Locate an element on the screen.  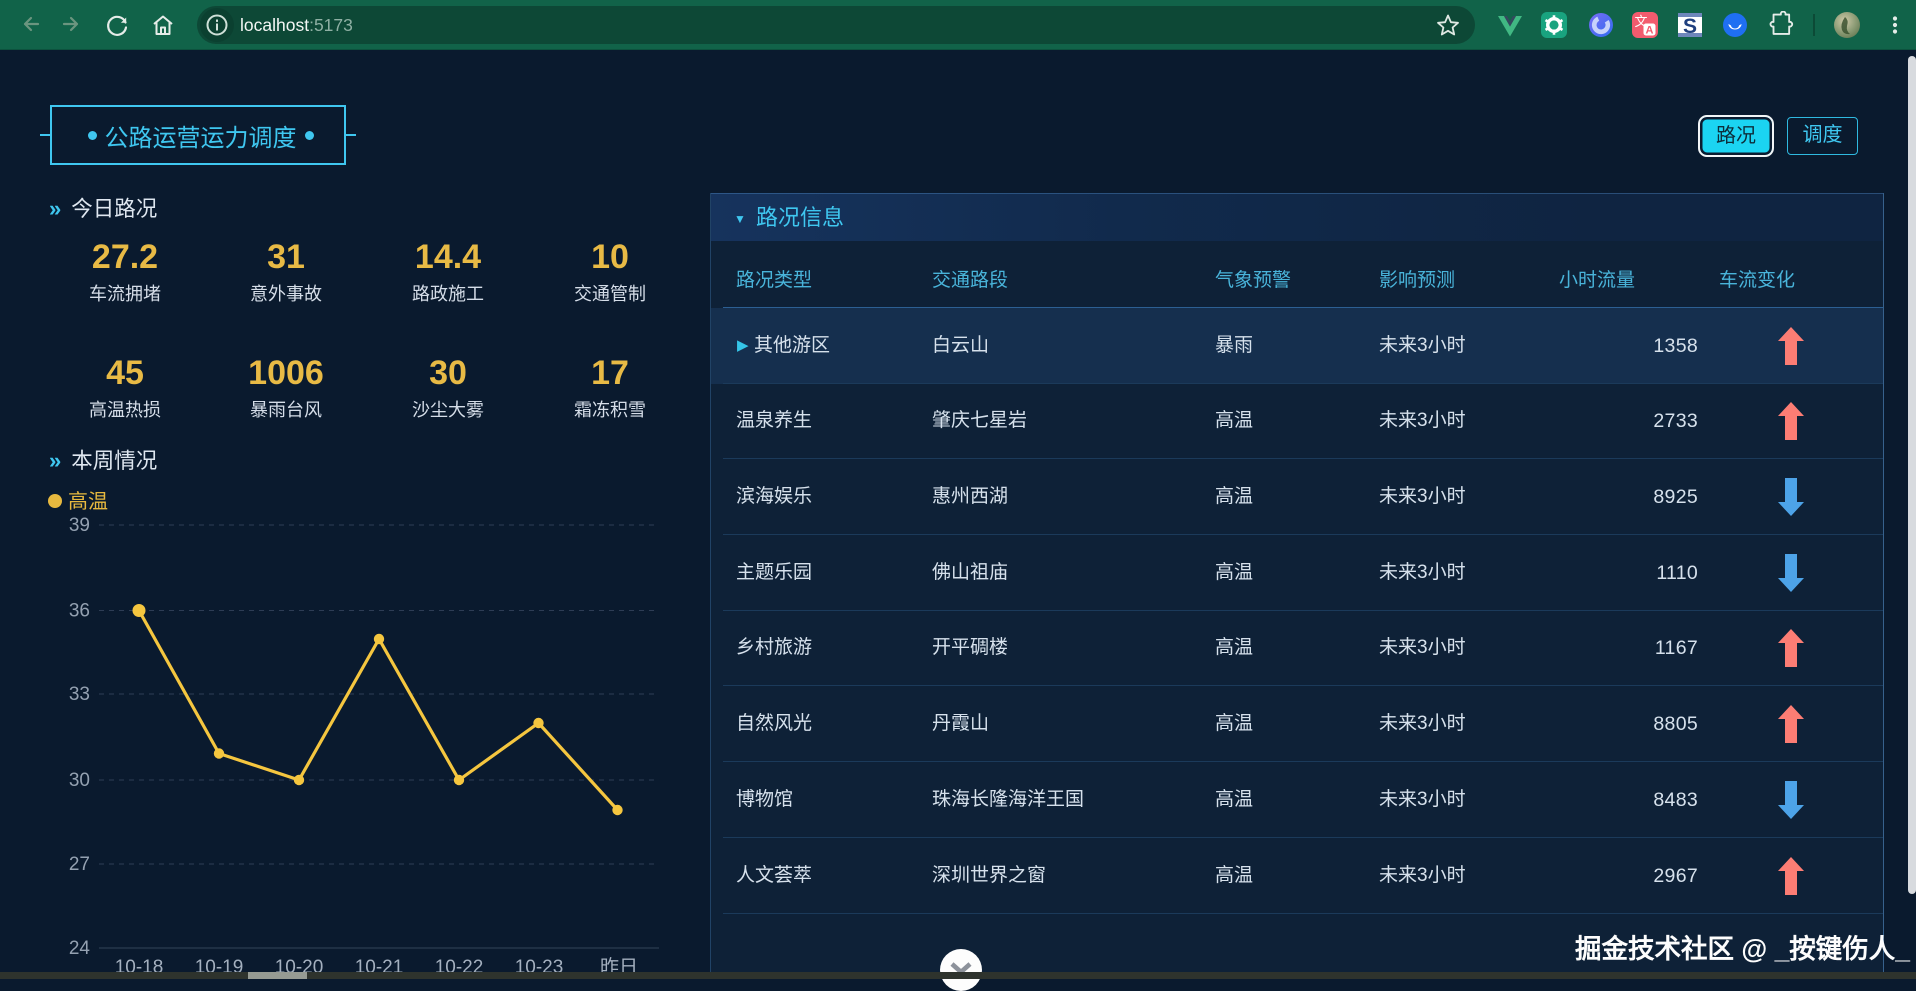
svg-text: 39 is located at coordinates (79, 525).